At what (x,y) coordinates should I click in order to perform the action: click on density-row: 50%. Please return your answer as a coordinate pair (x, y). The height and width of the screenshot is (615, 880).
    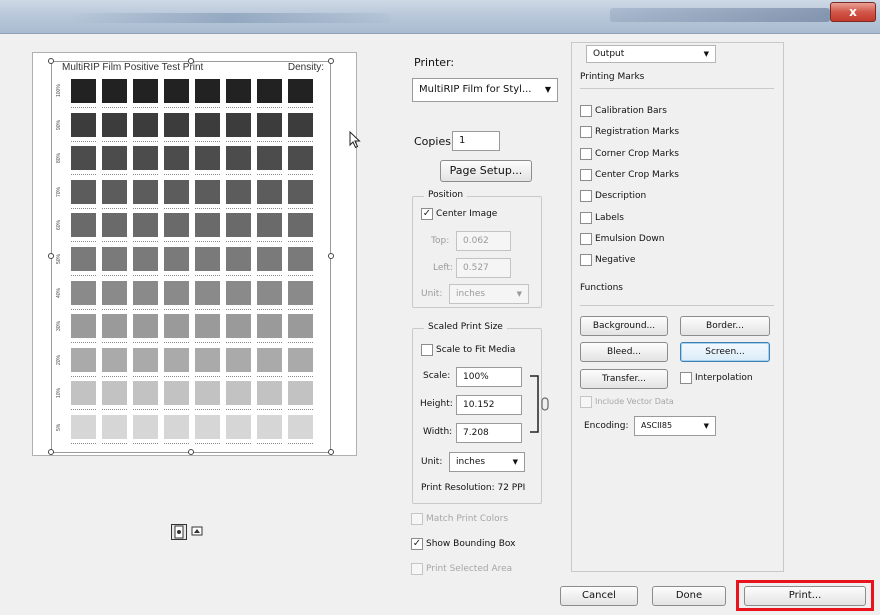
    Looking at the image, I should click on (193, 261).